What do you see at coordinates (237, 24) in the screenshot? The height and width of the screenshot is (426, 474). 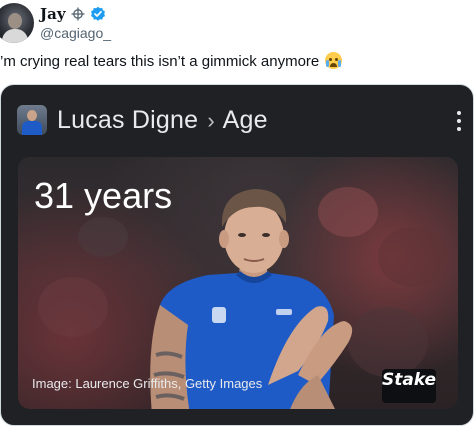 I see `tweet-header: Jay @cagiago_` at bounding box center [237, 24].